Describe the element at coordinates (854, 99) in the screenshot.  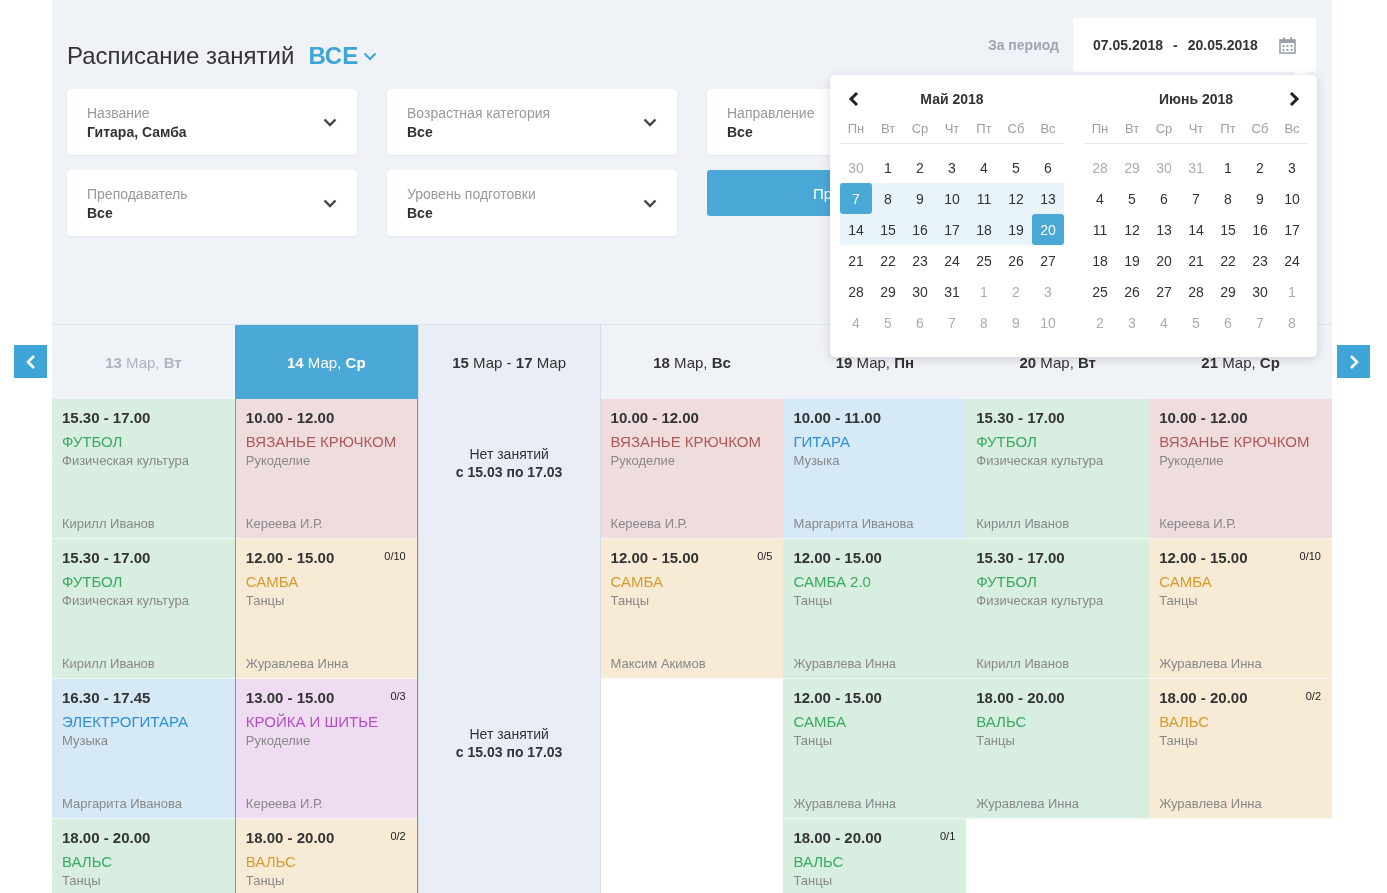
I see `previous-month-button` at that location.